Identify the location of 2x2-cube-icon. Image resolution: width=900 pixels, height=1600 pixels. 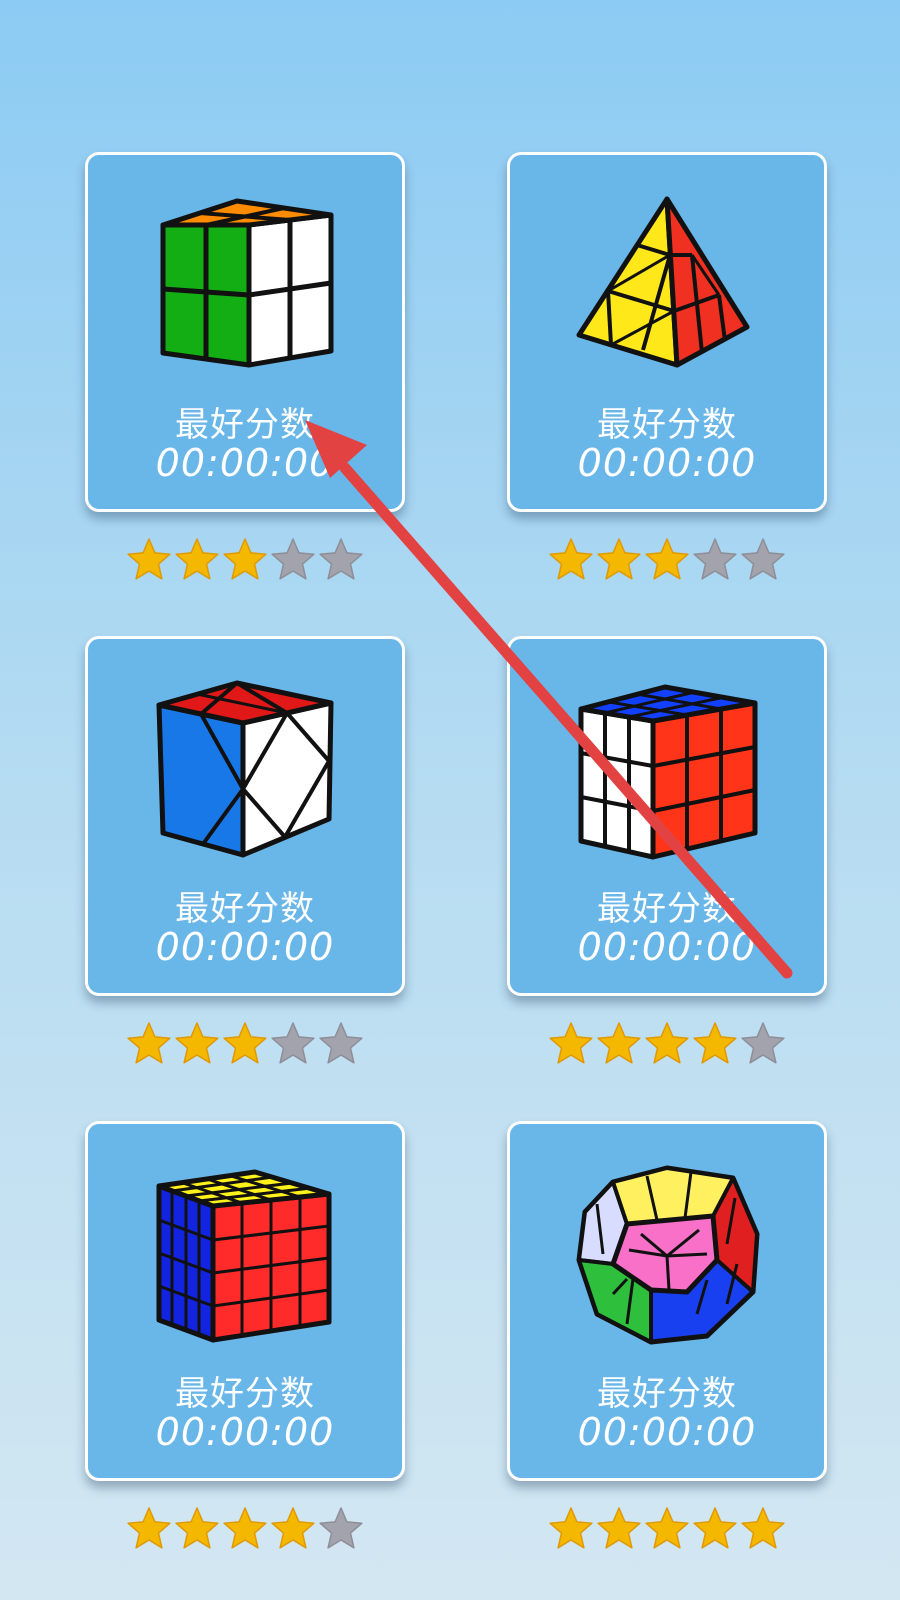
(247, 283).